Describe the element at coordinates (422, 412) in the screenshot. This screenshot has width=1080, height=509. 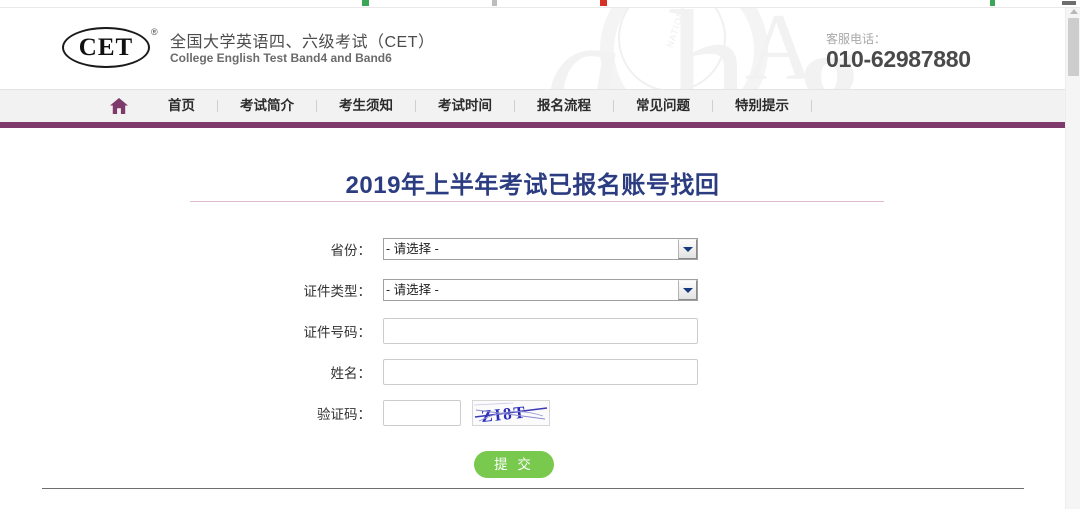
I see `captcha-input` at that location.